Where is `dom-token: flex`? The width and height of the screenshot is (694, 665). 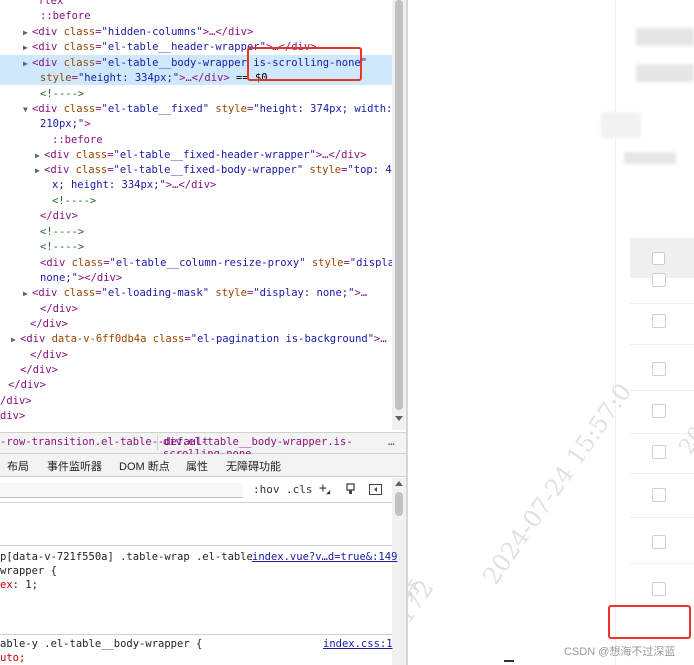
dom-token: flex is located at coordinates (51, 3).